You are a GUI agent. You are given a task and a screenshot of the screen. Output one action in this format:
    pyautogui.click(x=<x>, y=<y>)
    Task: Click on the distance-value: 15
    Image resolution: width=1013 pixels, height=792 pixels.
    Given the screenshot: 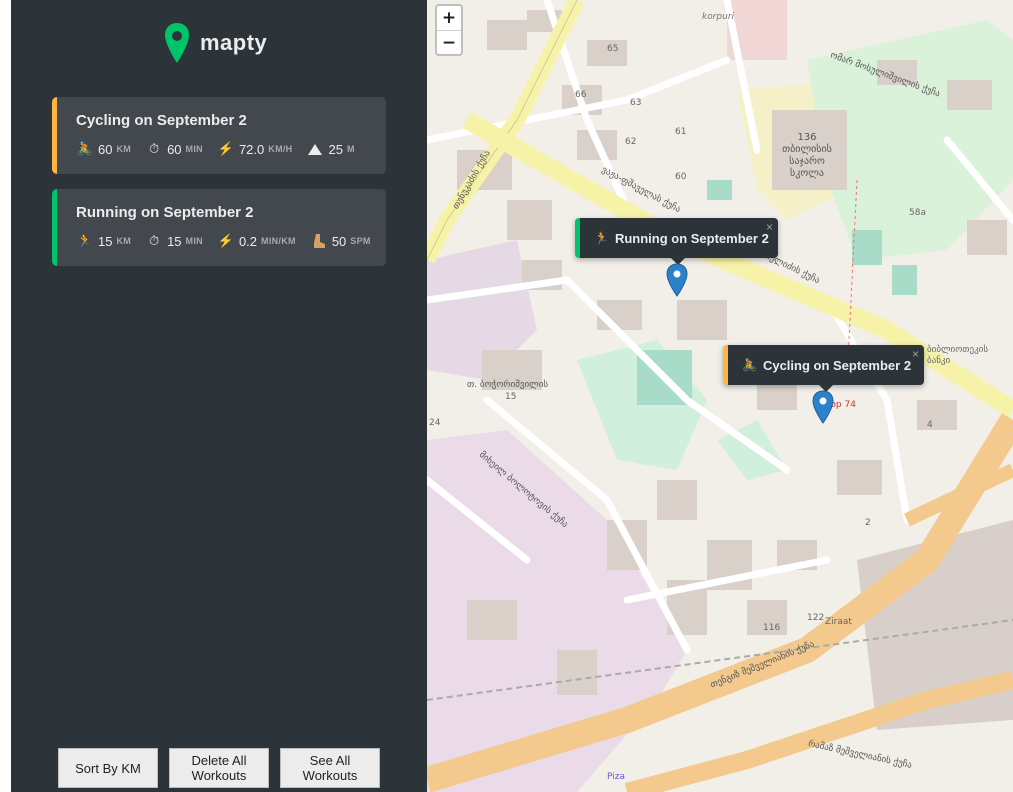 What is the action you would take?
    pyautogui.click(x=105, y=241)
    